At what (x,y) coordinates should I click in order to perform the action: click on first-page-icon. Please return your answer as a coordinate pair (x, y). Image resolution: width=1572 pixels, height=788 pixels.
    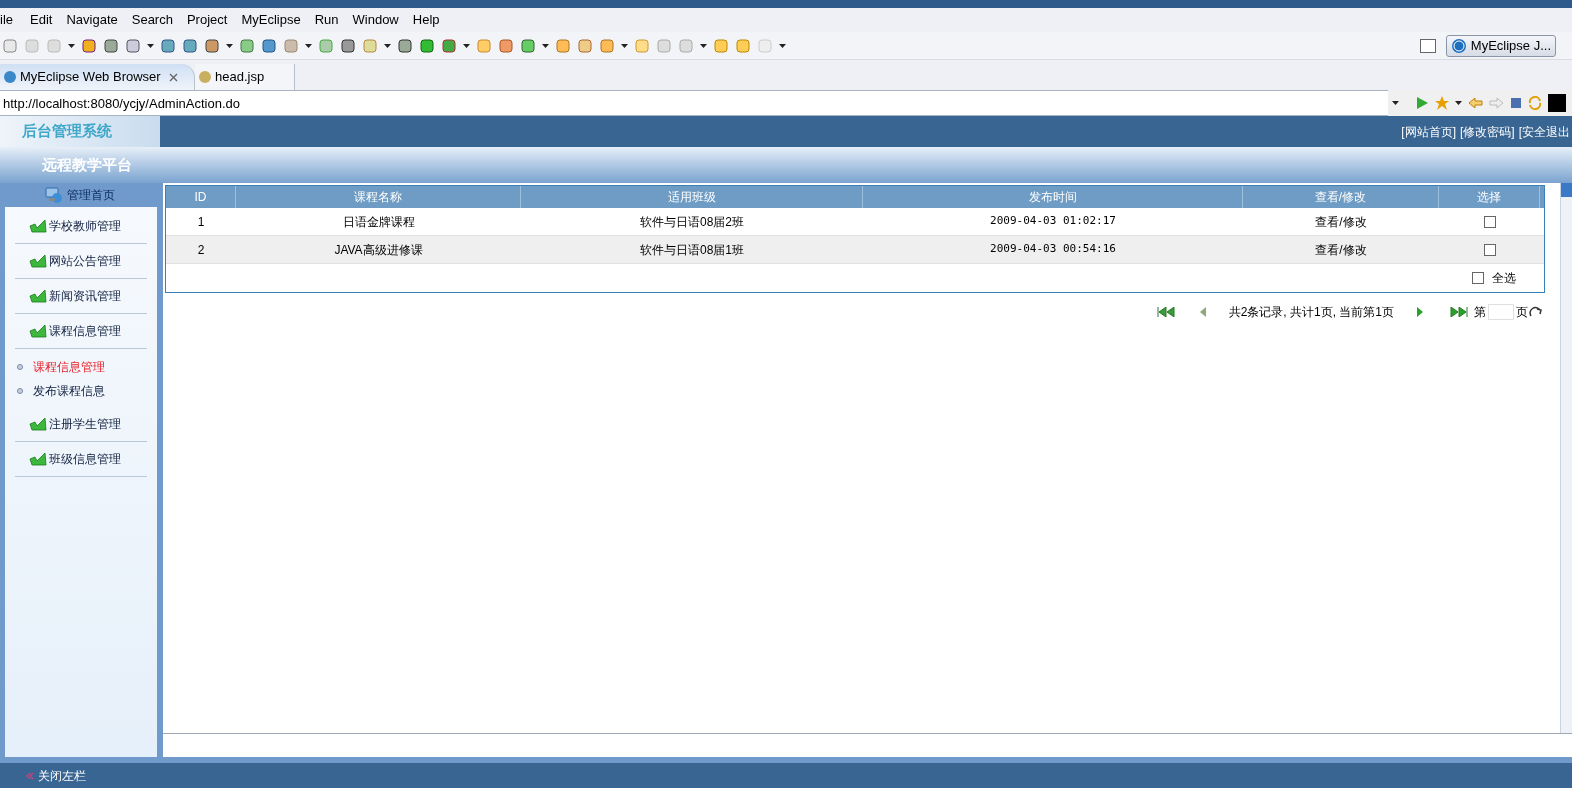
    Looking at the image, I should click on (1165, 312).